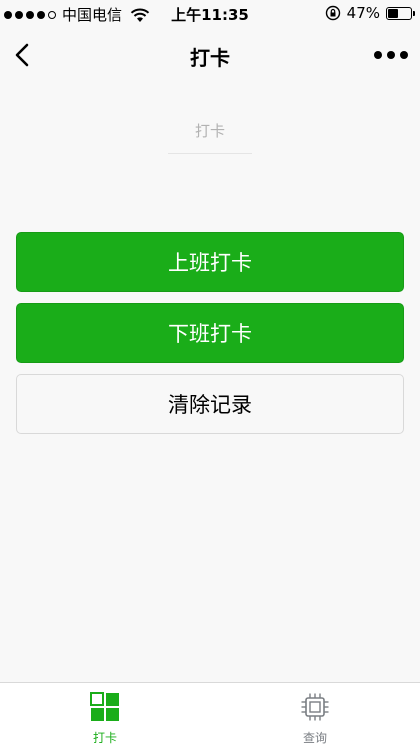 This screenshot has width=420, height=746. I want to click on tab-label: 打卡, so click(104, 738).